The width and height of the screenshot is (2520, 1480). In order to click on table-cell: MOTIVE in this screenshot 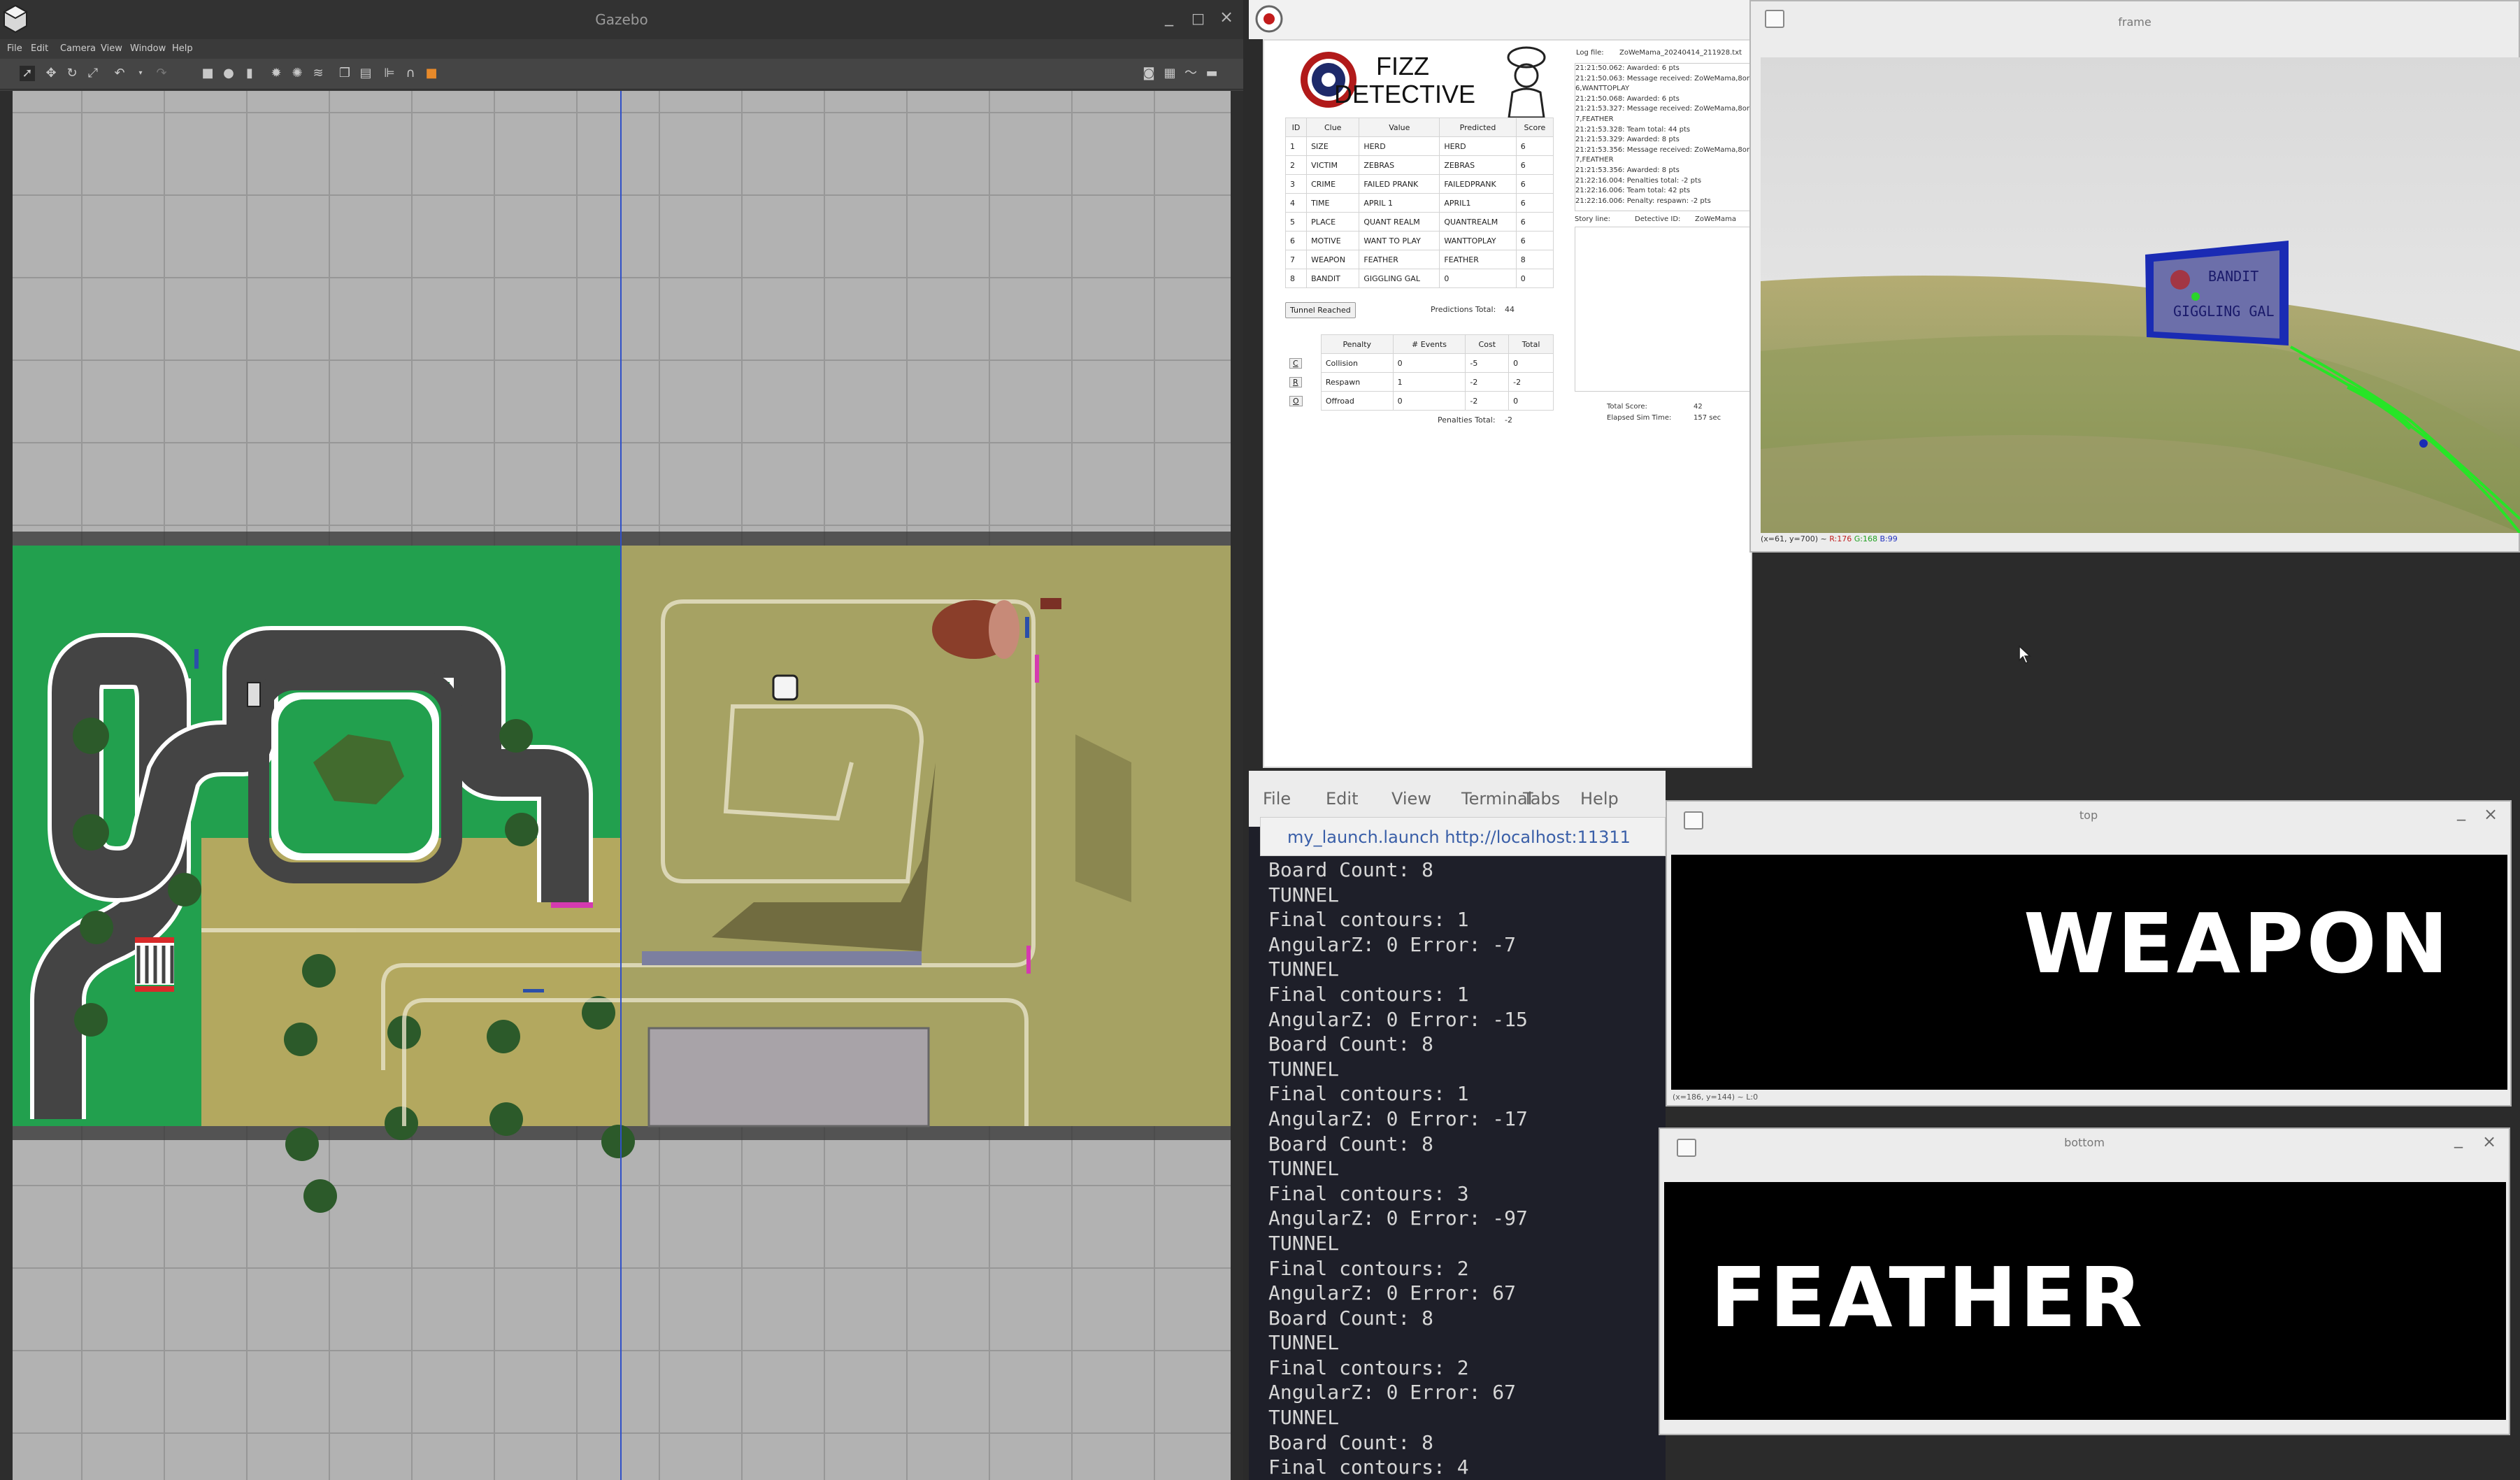, I will do `click(1333, 241)`.